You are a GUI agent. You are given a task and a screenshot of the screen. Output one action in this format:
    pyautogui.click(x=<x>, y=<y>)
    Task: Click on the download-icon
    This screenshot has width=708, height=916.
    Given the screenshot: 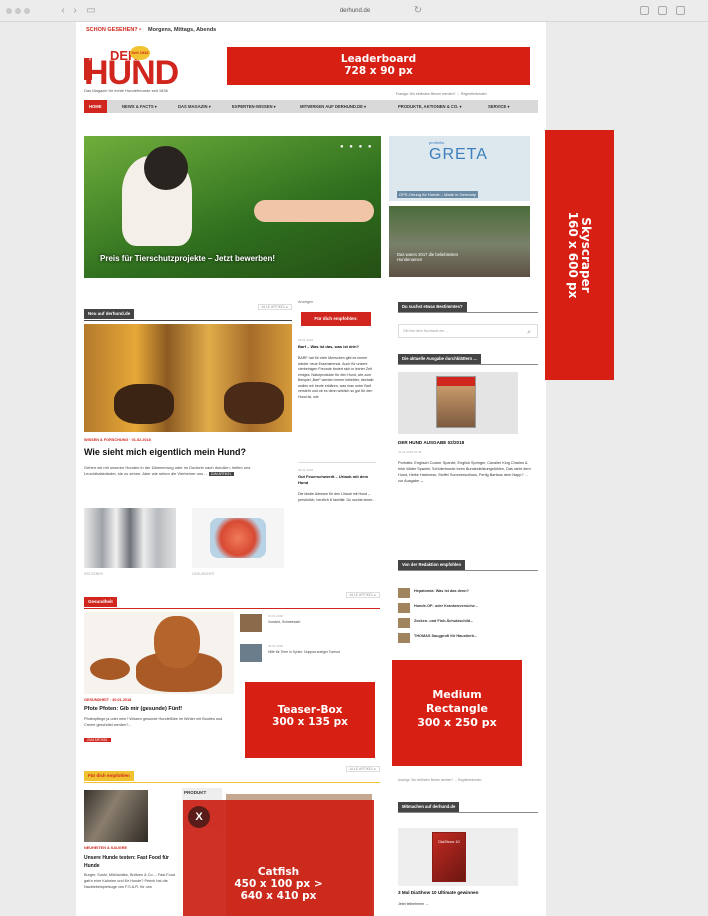 What is the action you would take?
    pyautogui.click(x=644, y=10)
    